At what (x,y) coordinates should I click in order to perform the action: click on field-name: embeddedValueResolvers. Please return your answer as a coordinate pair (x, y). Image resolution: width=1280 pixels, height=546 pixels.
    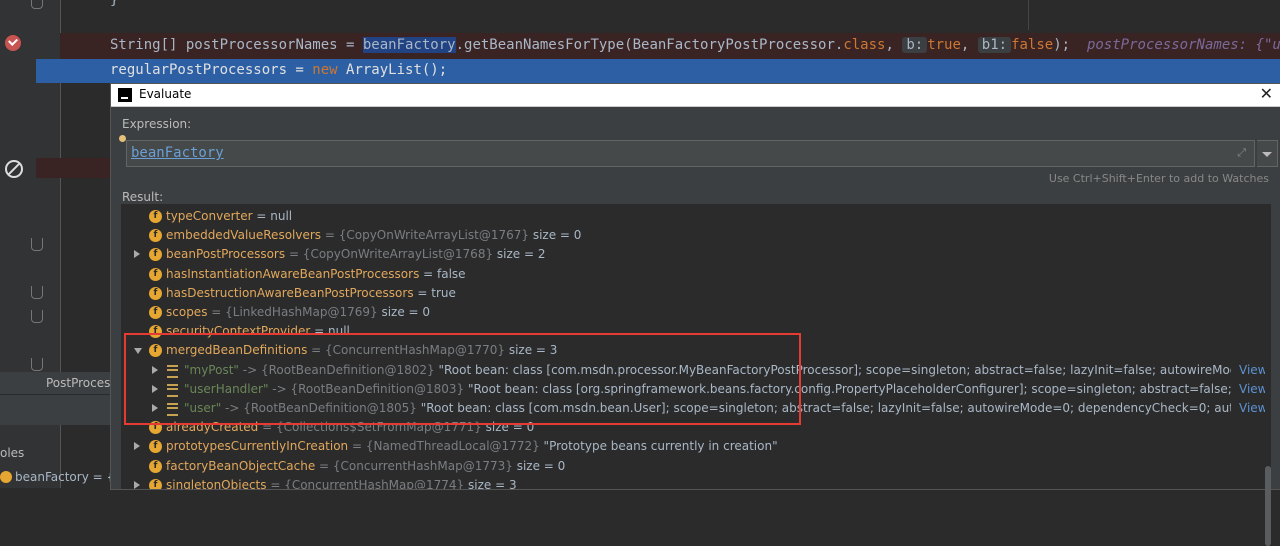
    Looking at the image, I should click on (244, 235).